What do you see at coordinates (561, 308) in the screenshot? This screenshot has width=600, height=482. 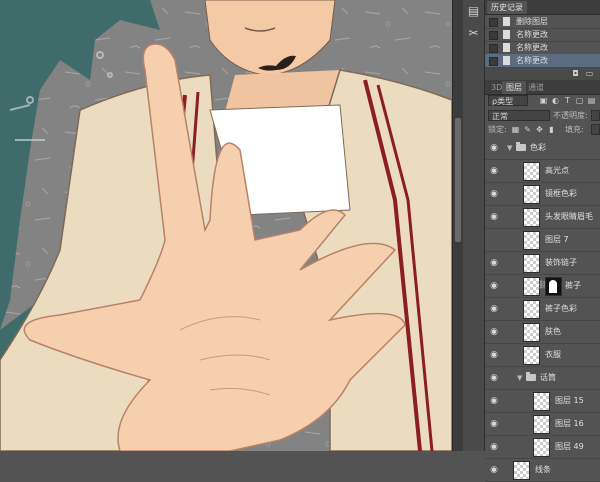 I see `layer-name: 裤子色彩` at bounding box center [561, 308].